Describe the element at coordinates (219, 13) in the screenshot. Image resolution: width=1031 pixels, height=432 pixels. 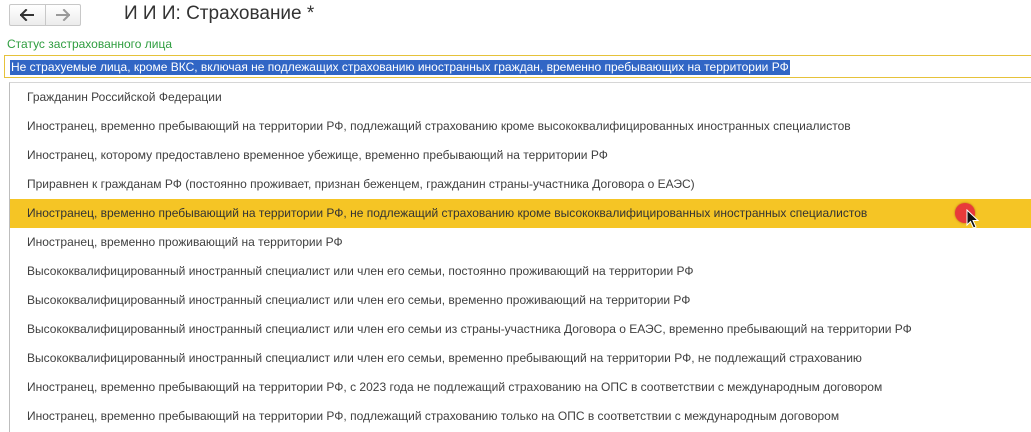
I see `window-title: И И И: Страхование *` at that location.